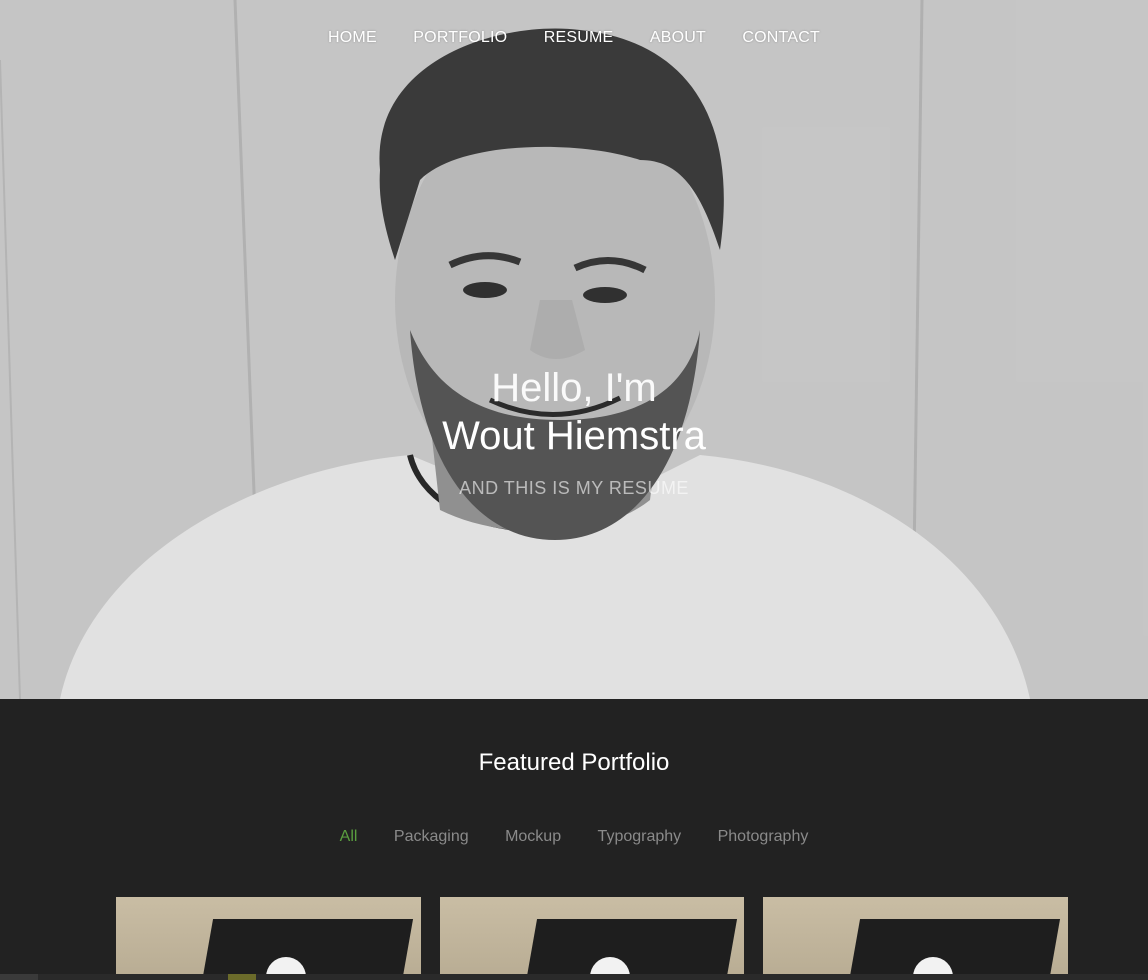 This screenshot has width=1148, height=980. Describe the element at coordinates (625, 762) in the screenshot. I see `portfolio-title-strong: Portfolio` at that location.